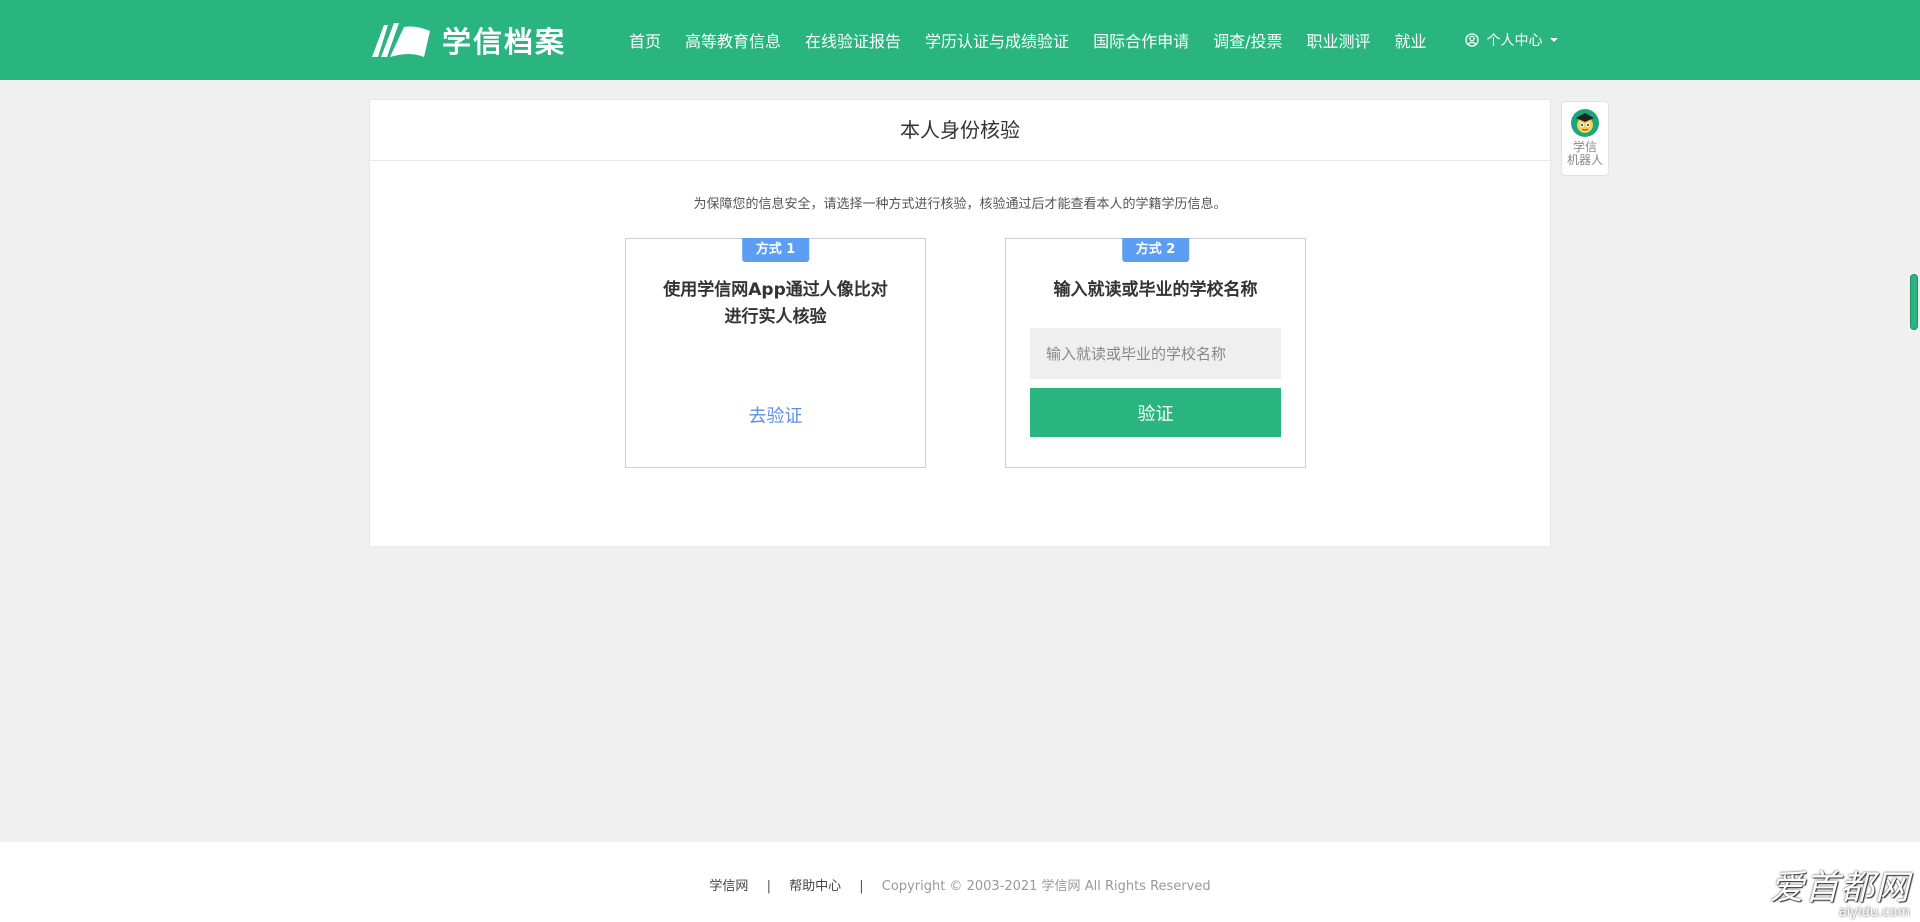  What do you see at coordinates (997, 40) in the screenshot?
I see `nav-item-certification: 学历认证与成绩验证` at bounding box center [997, 40].